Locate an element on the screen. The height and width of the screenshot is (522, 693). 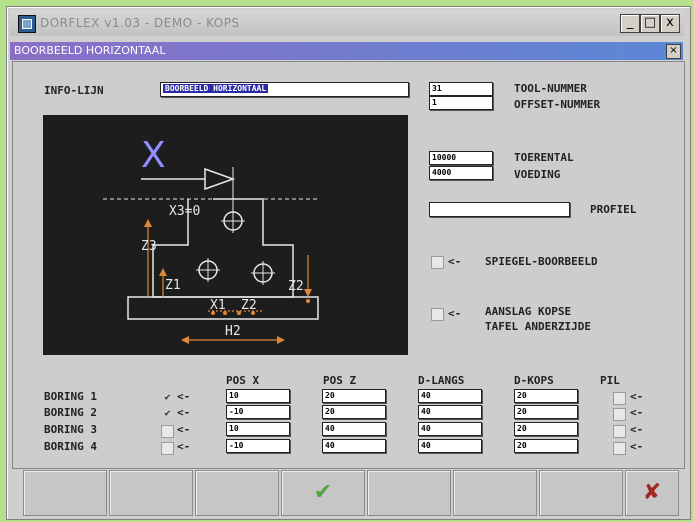
cross-icon: ✘ is located at coordinates (652, 492).